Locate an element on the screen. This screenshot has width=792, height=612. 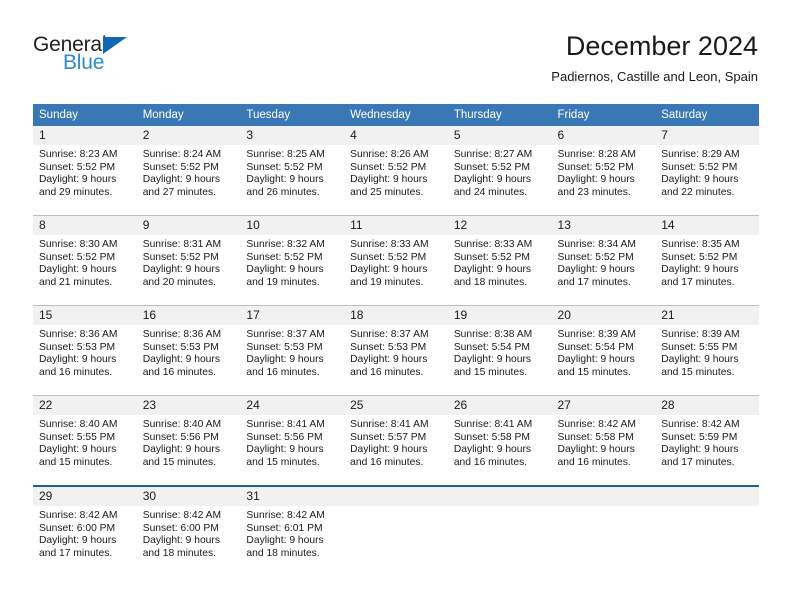
sunset-text: Sunset: 5:56 PM is located at coordinates (180, 437).